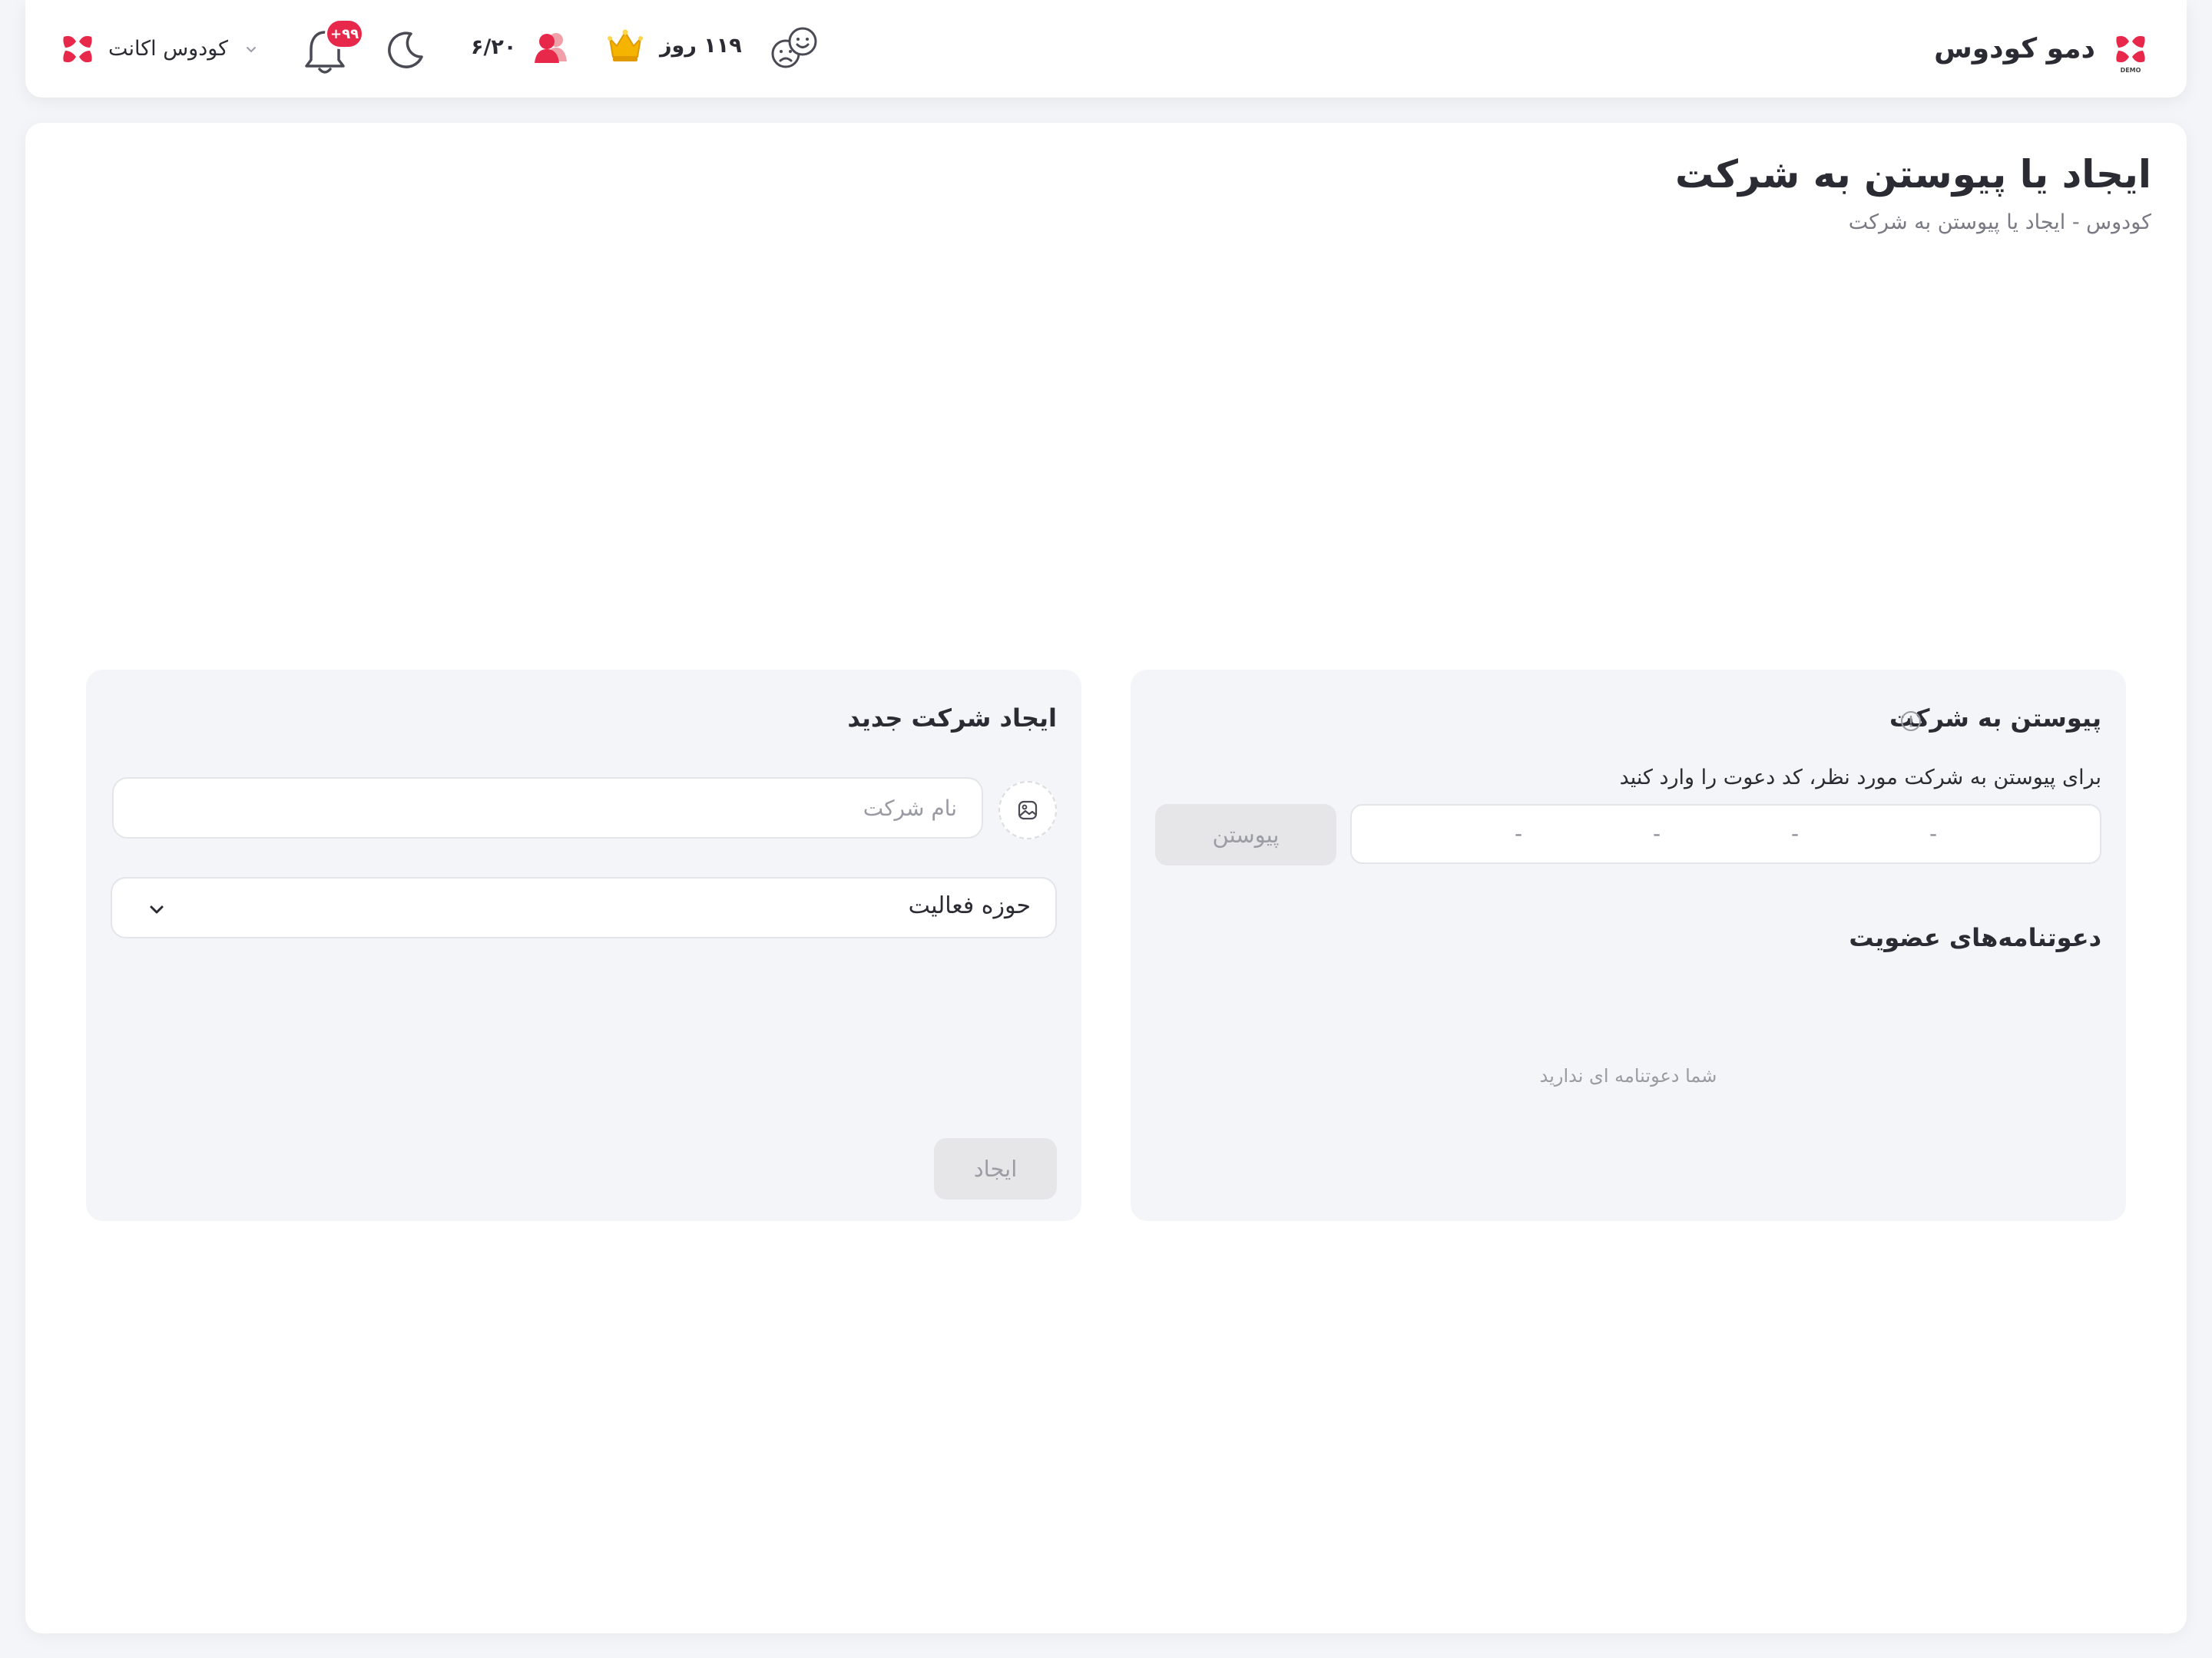 This screenshot has width=2212, height=1658. I want to click on feedback-button, so click(795, 48).